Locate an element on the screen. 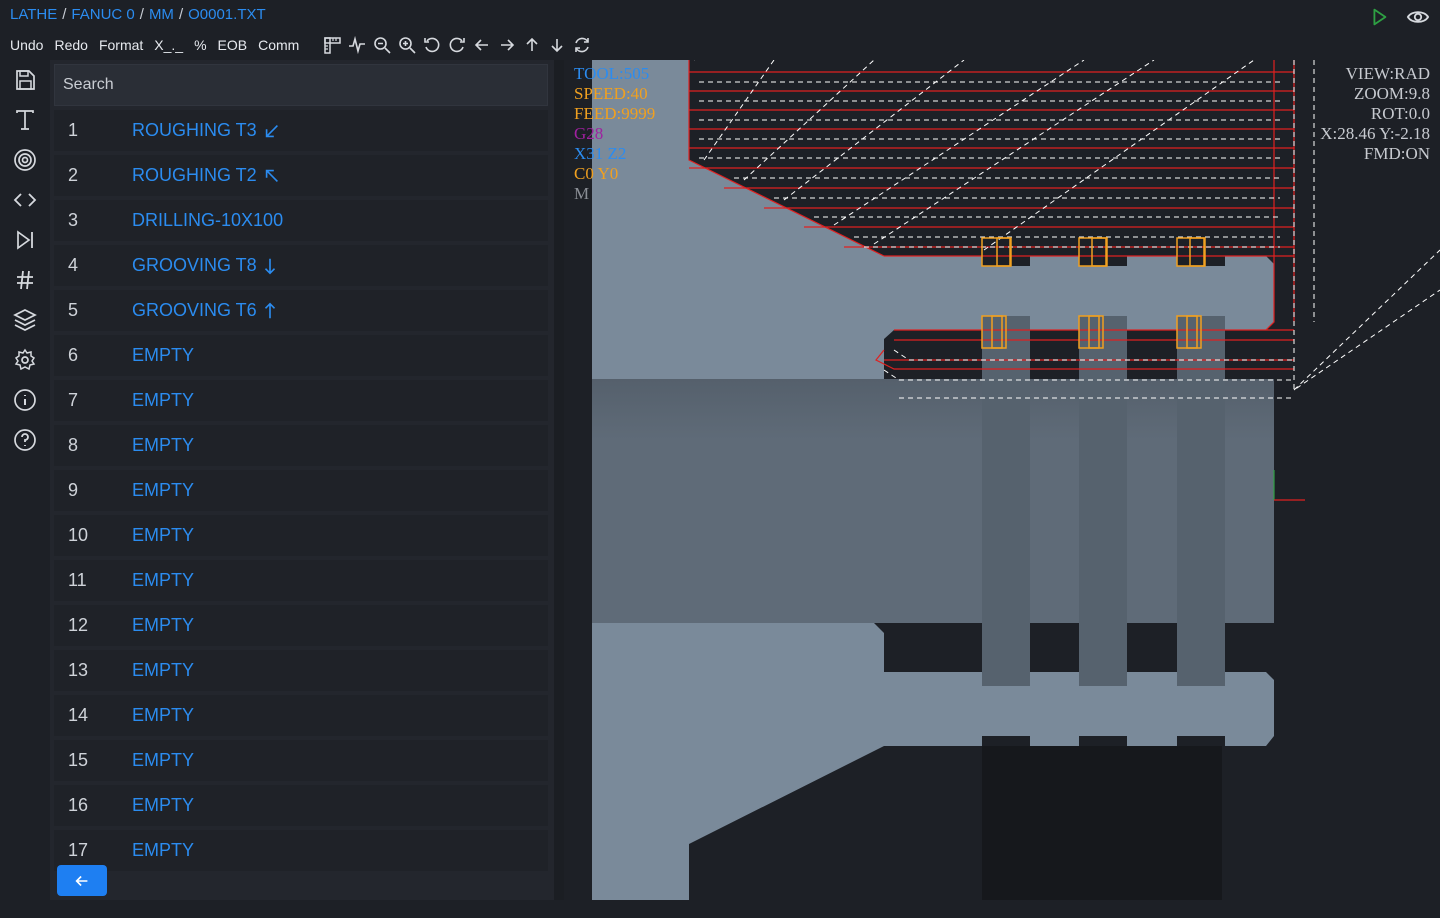  operation-row: 7 EMPTY is located at coordinates (301, 400).